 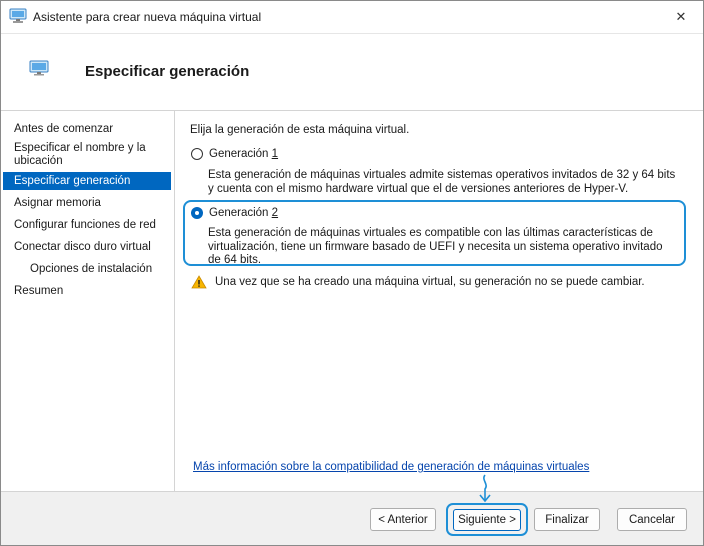 What do you see at coordinates (487, 520) in the screenshot?
I see `next-button: Siguiente >` at bounding box center [487, 520].